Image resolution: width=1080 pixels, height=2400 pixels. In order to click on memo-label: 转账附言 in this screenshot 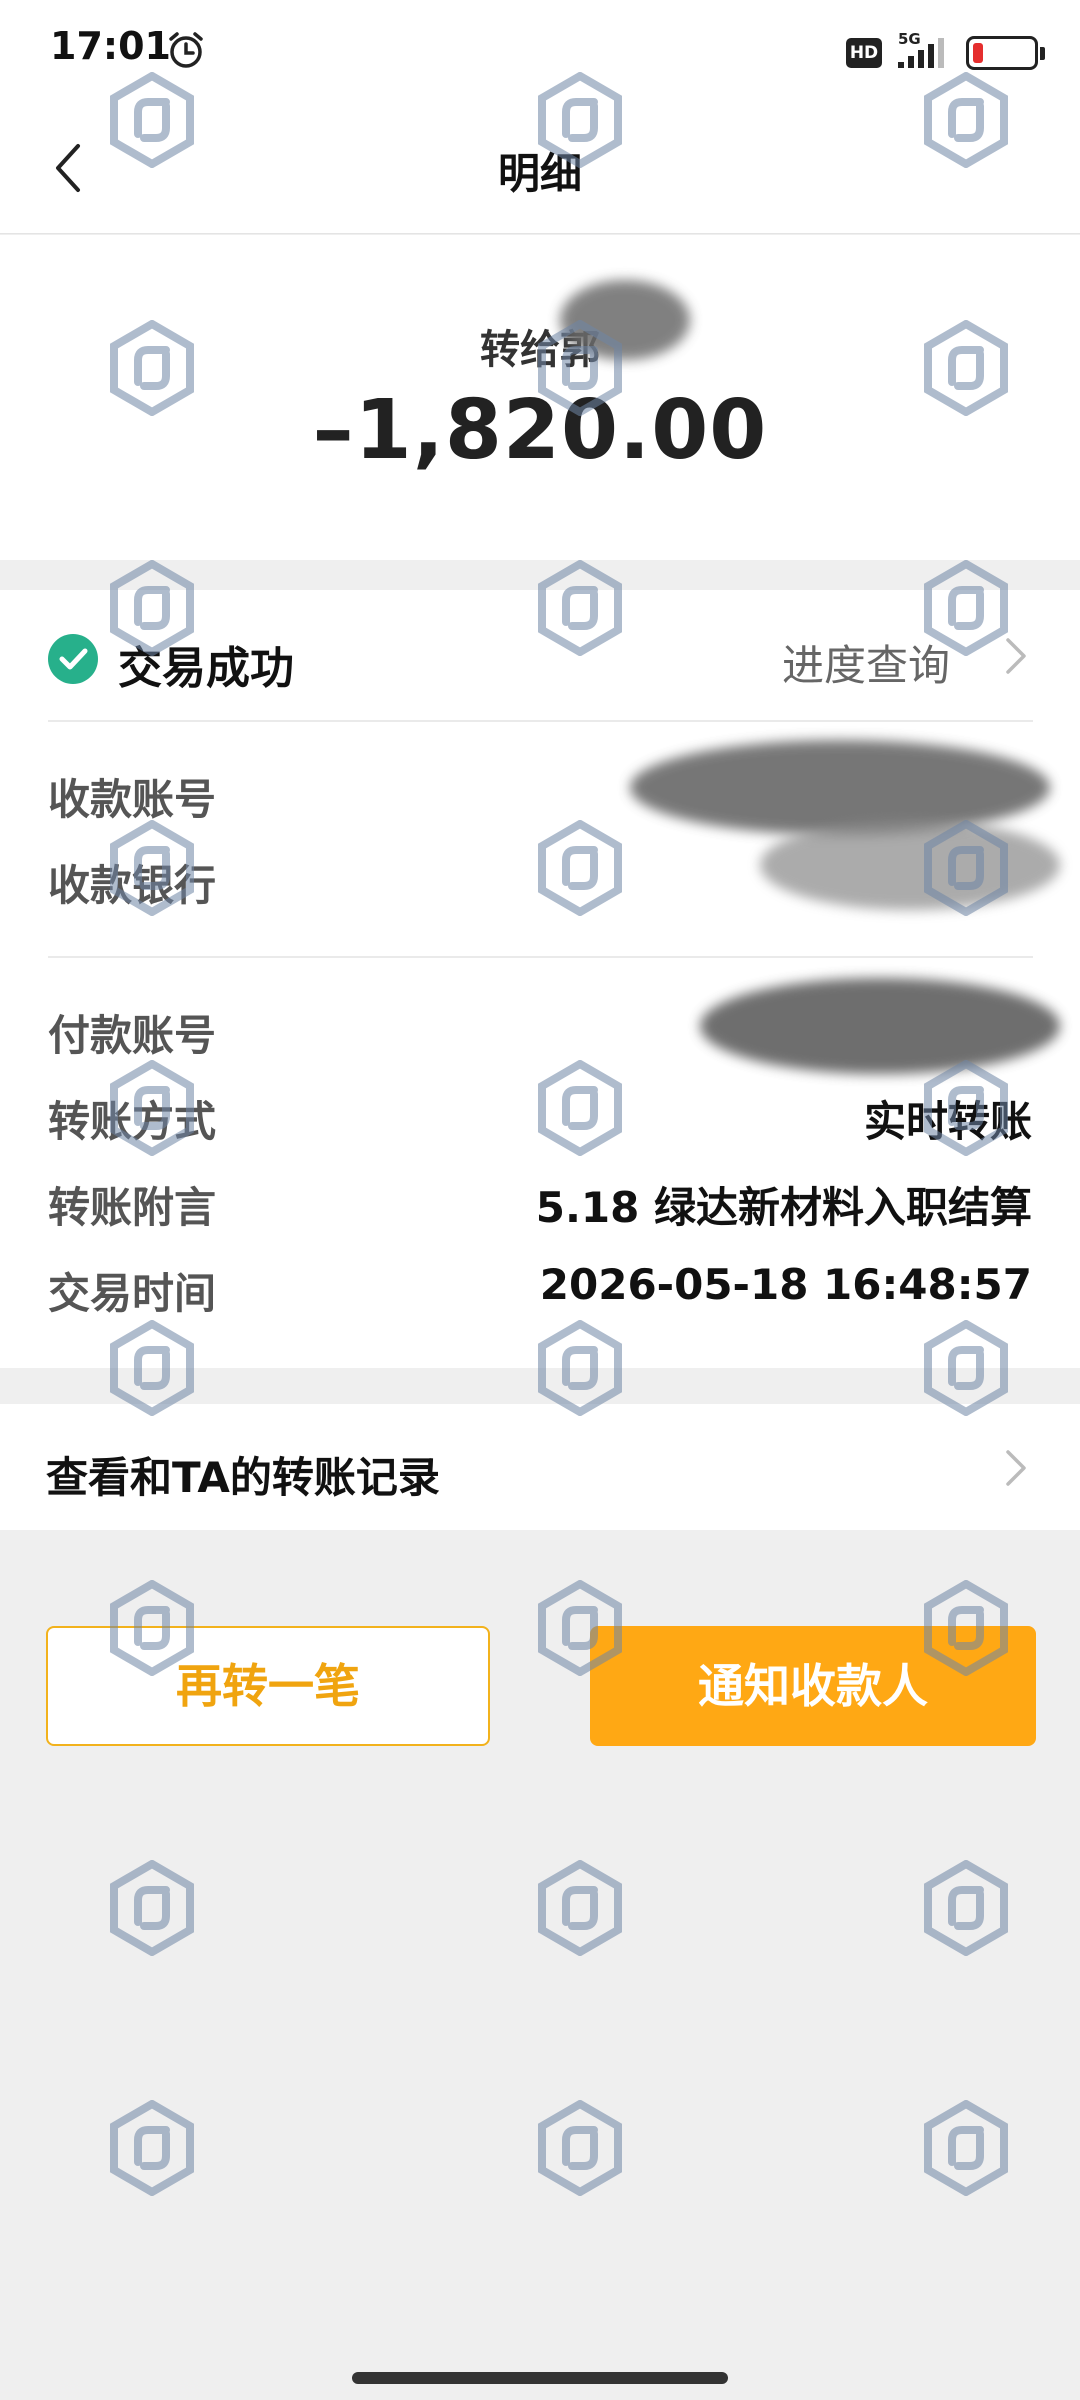, I will do `click(132, 1207)`.